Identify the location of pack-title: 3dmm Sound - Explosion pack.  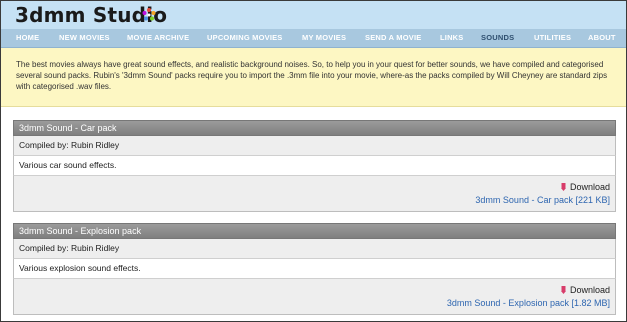
(314, 231).